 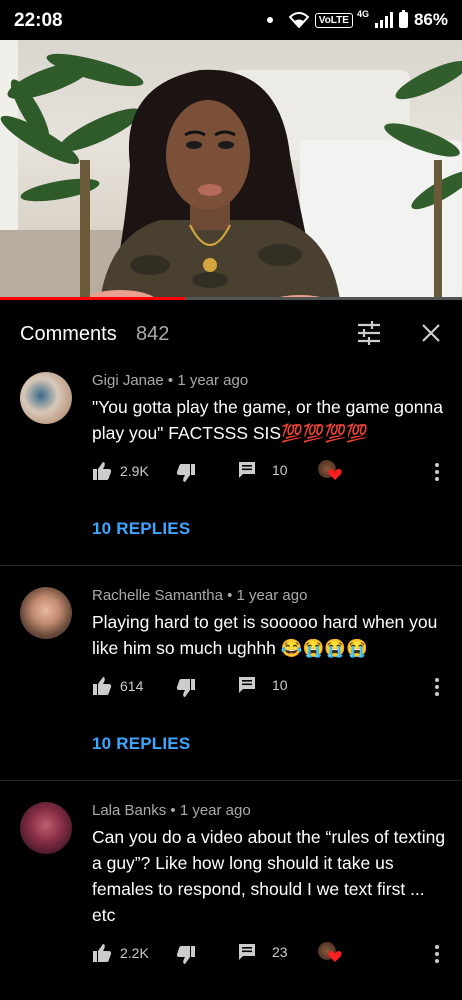 I want to click on signal-icon, so click(x=383, y=20).